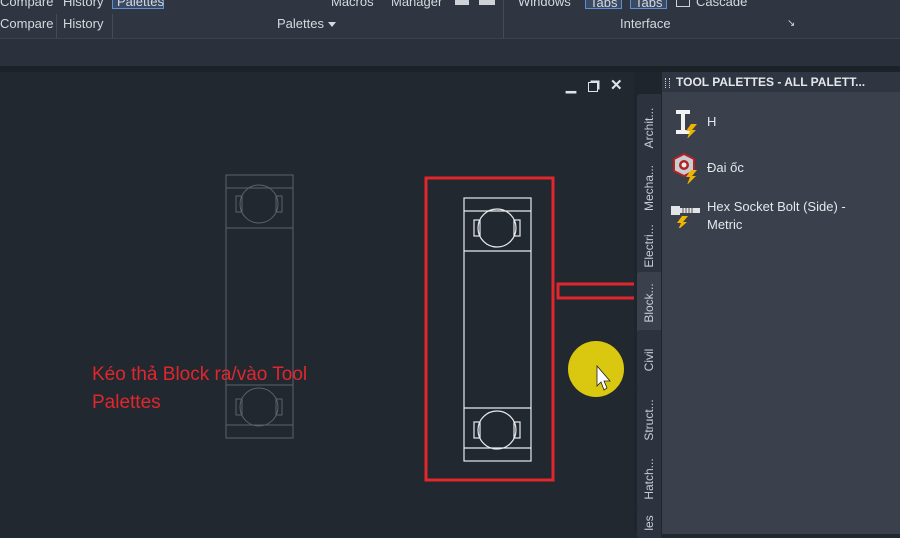 The width and height of the screenshot is (900, 538). Describe the element at coordinates (791, 23) in the screenshot. I see `dialog-launcher-icon: ↘` at that location.